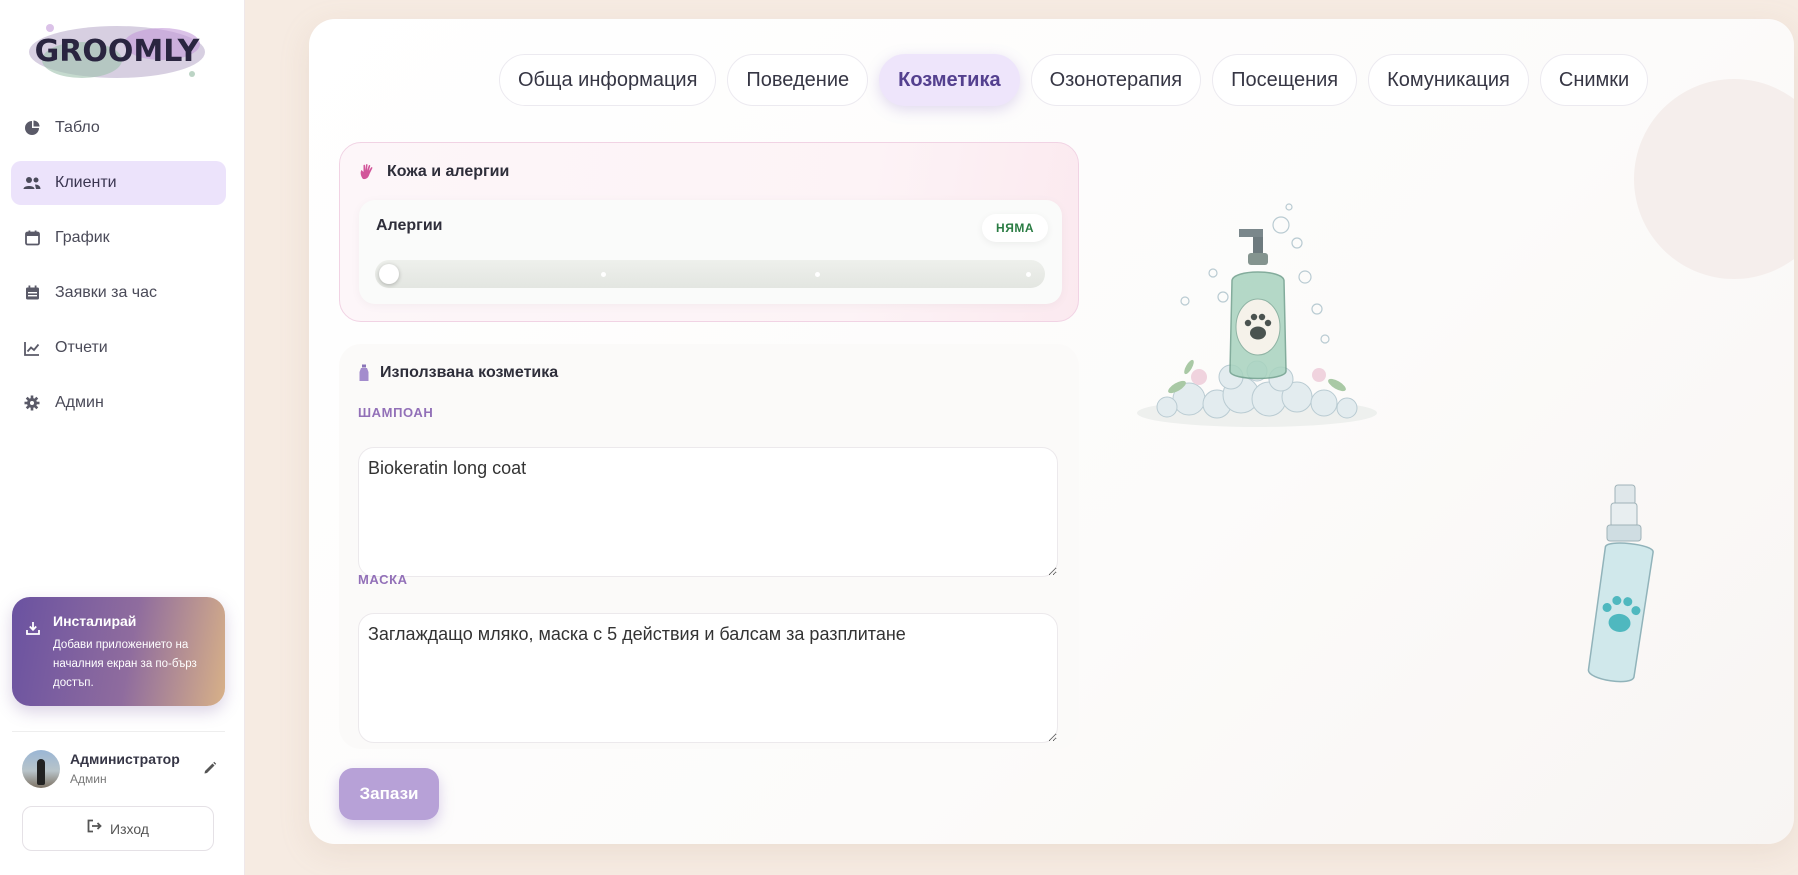 This screenshot has width=1798, height=875. I want to click on tab-communication: Комуникация, so click(1448, 80).